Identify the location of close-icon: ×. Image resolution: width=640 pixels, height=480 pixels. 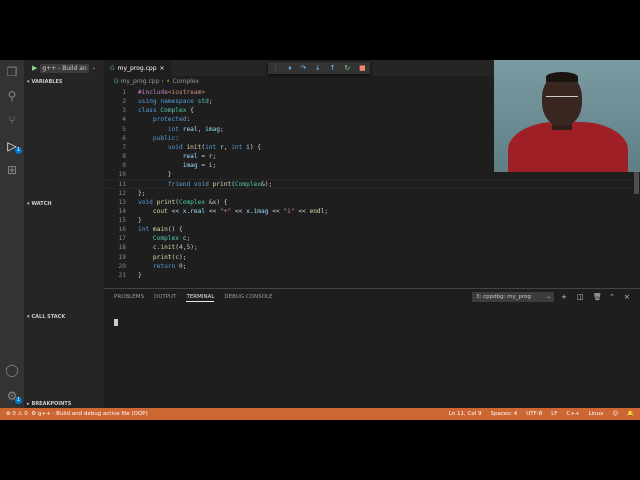
(162, 68).